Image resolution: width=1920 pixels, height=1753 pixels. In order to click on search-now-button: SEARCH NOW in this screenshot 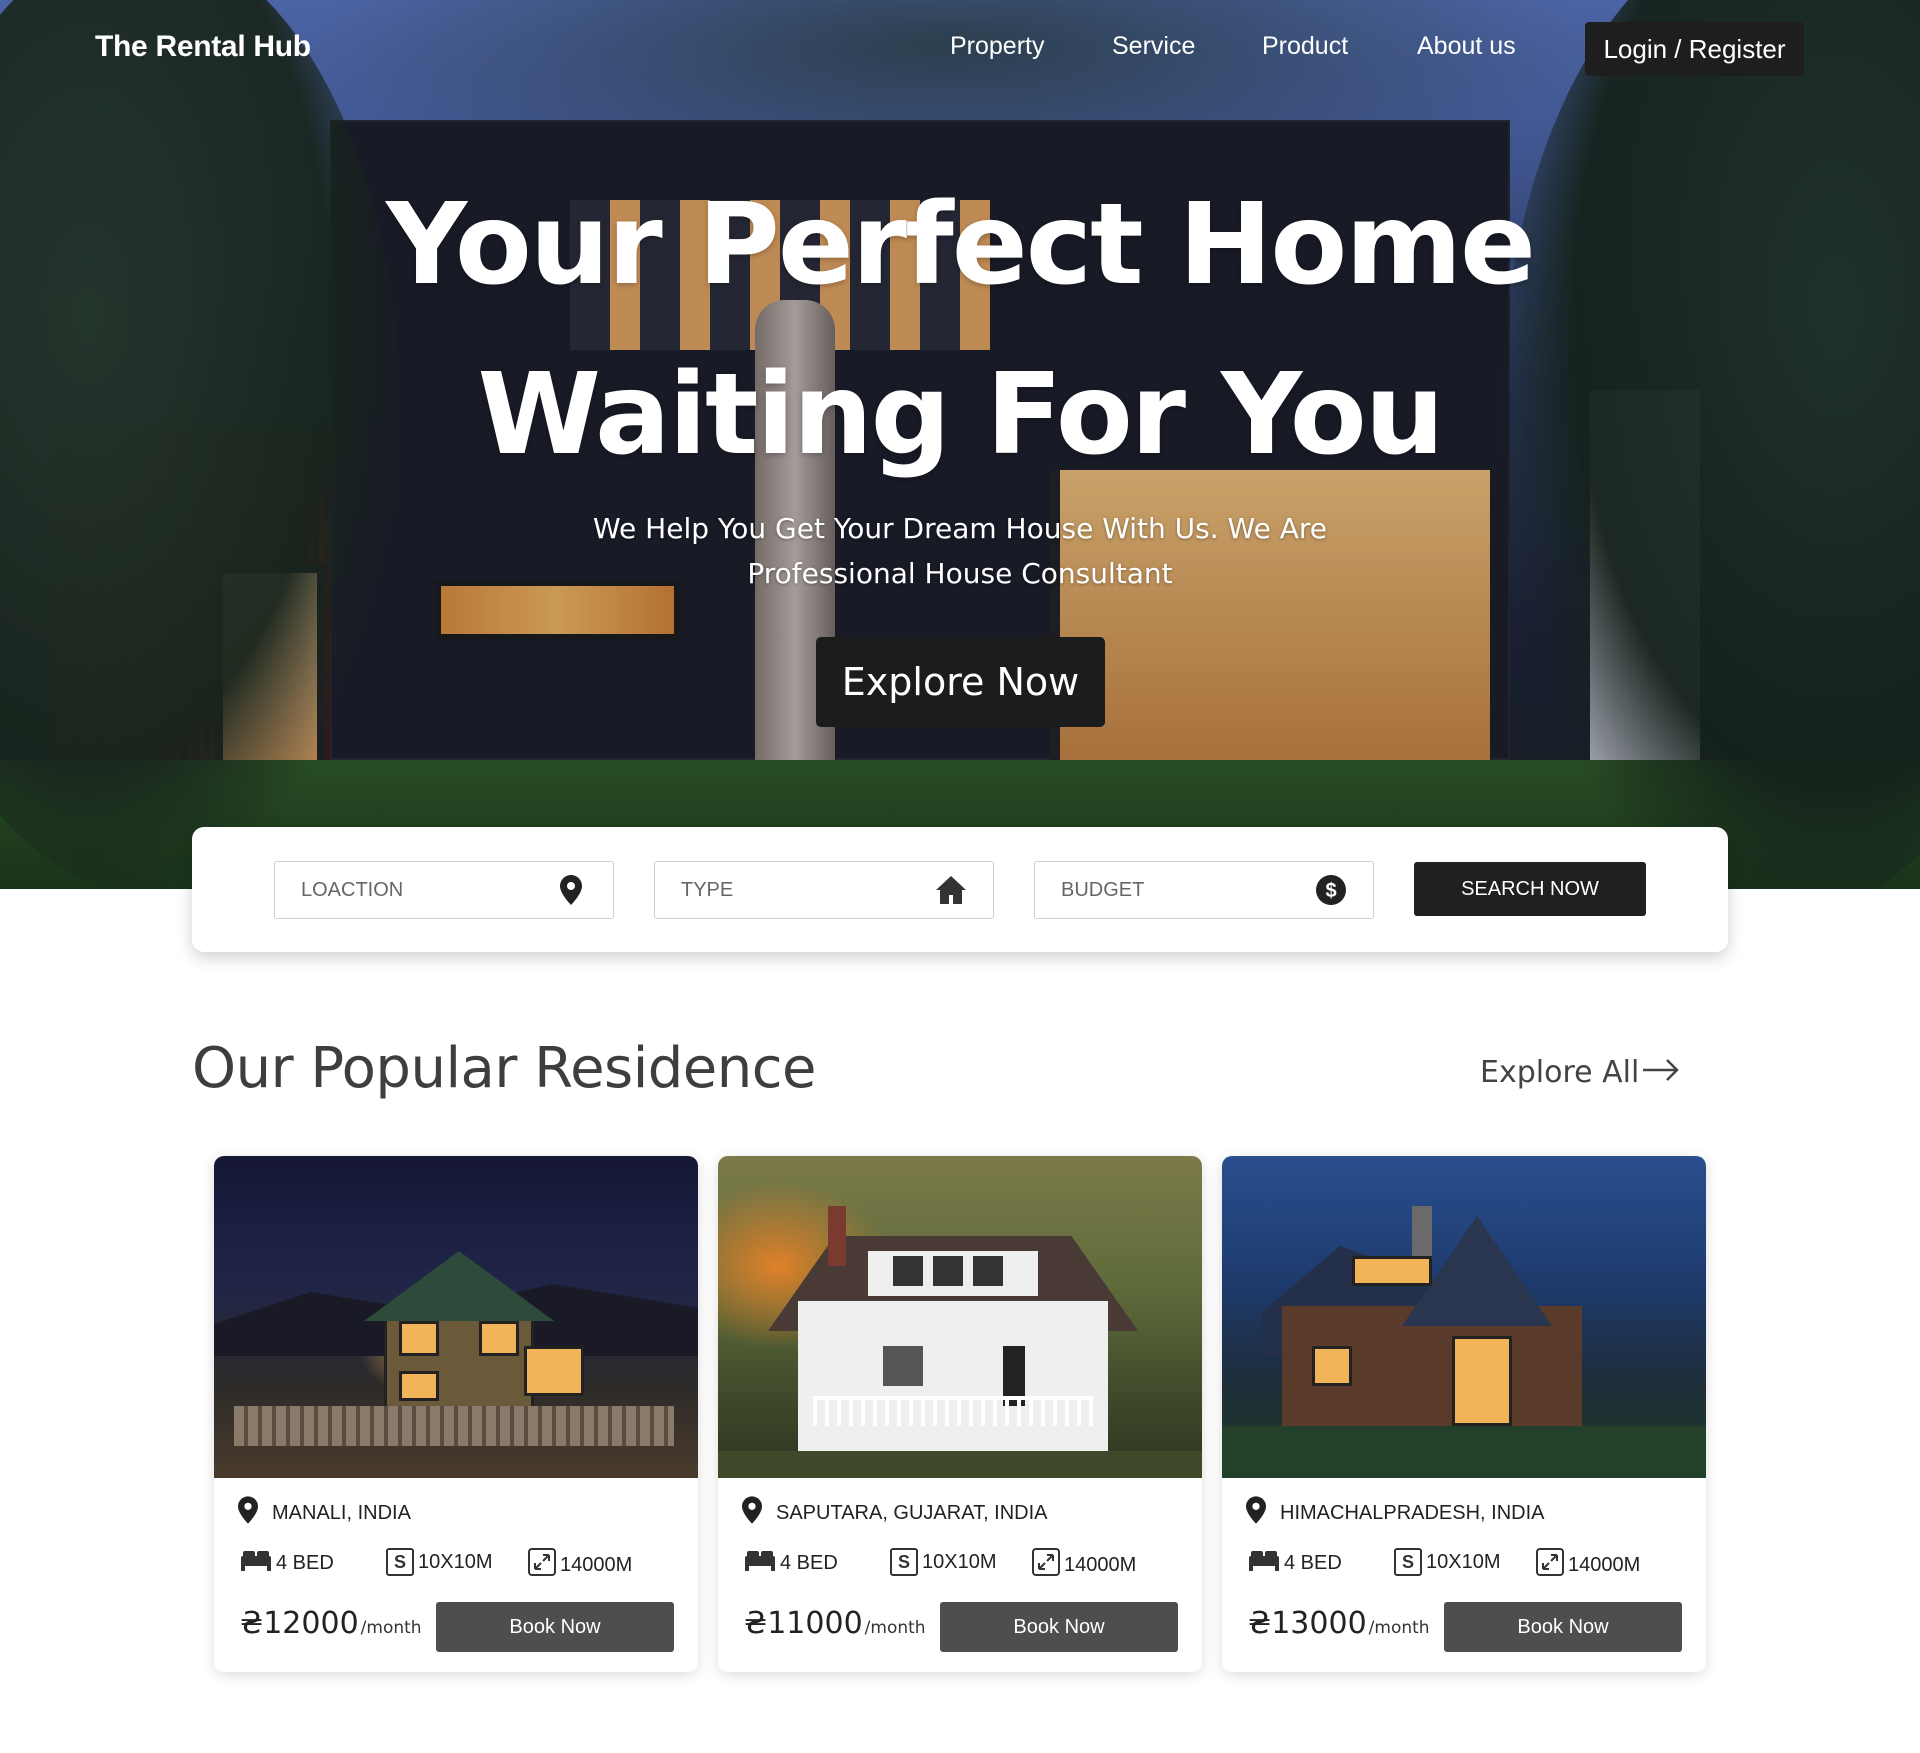, I will do `click(1530, 889)`.